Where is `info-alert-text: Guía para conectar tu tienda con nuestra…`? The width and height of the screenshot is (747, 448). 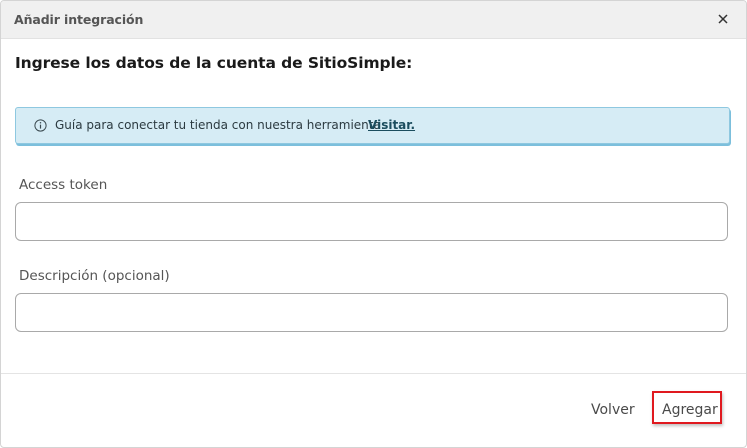 info-alert-text: Guía para conectar tu tienda con nuestra… is located at coordinates (220, 125).